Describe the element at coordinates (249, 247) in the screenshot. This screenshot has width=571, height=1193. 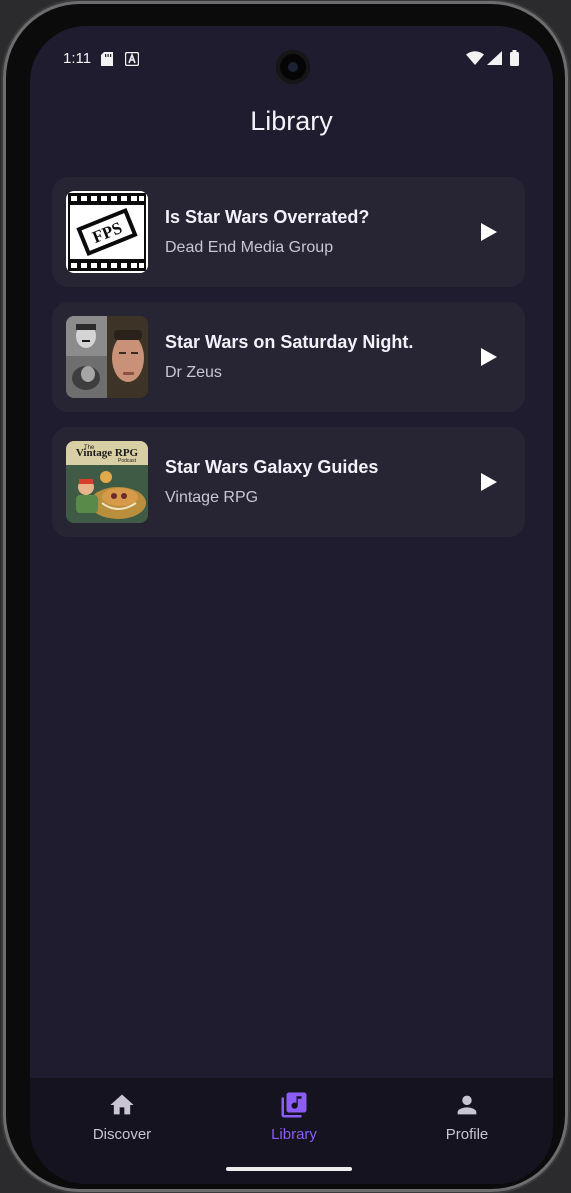
I see `item-author: Dead End Media Group` at that location.